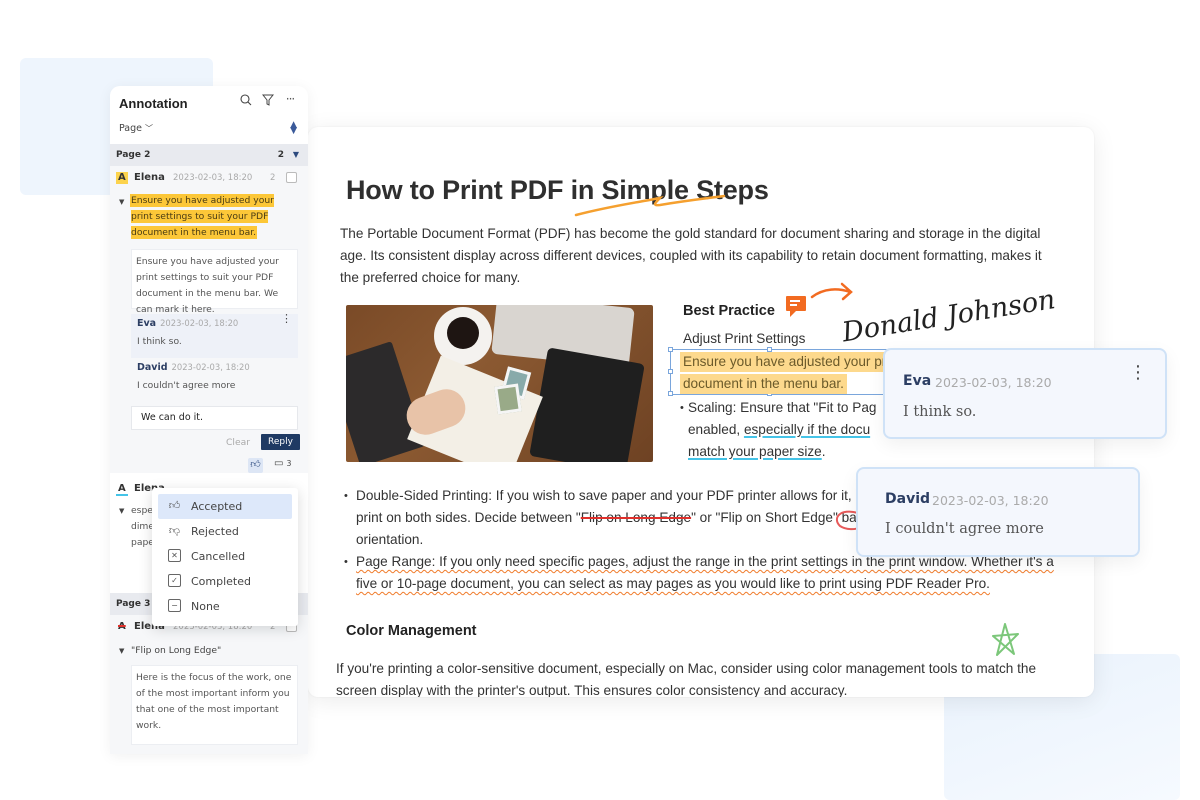 The image size is (1200, 800). Describe the element at coordinates (940, 412) in the screenshot. I see `comment-text: I think so.` at that location.